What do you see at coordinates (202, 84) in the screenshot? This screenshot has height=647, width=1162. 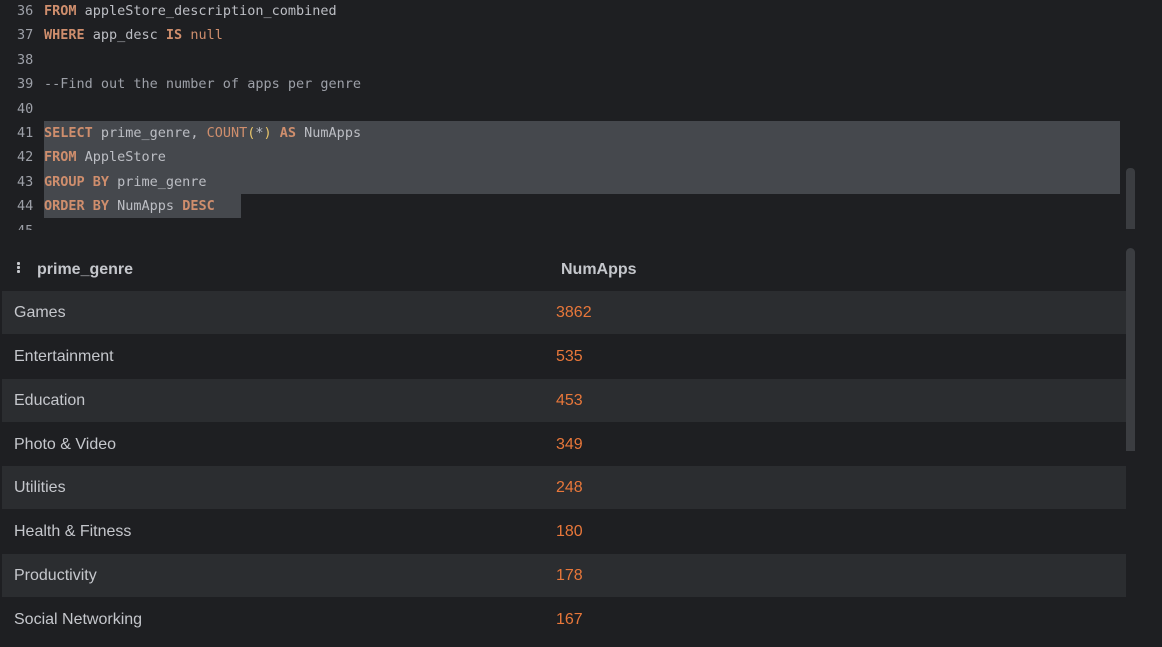 I see `code-token: --Find out the number of apps per genre` at bounding box center [202, 84].